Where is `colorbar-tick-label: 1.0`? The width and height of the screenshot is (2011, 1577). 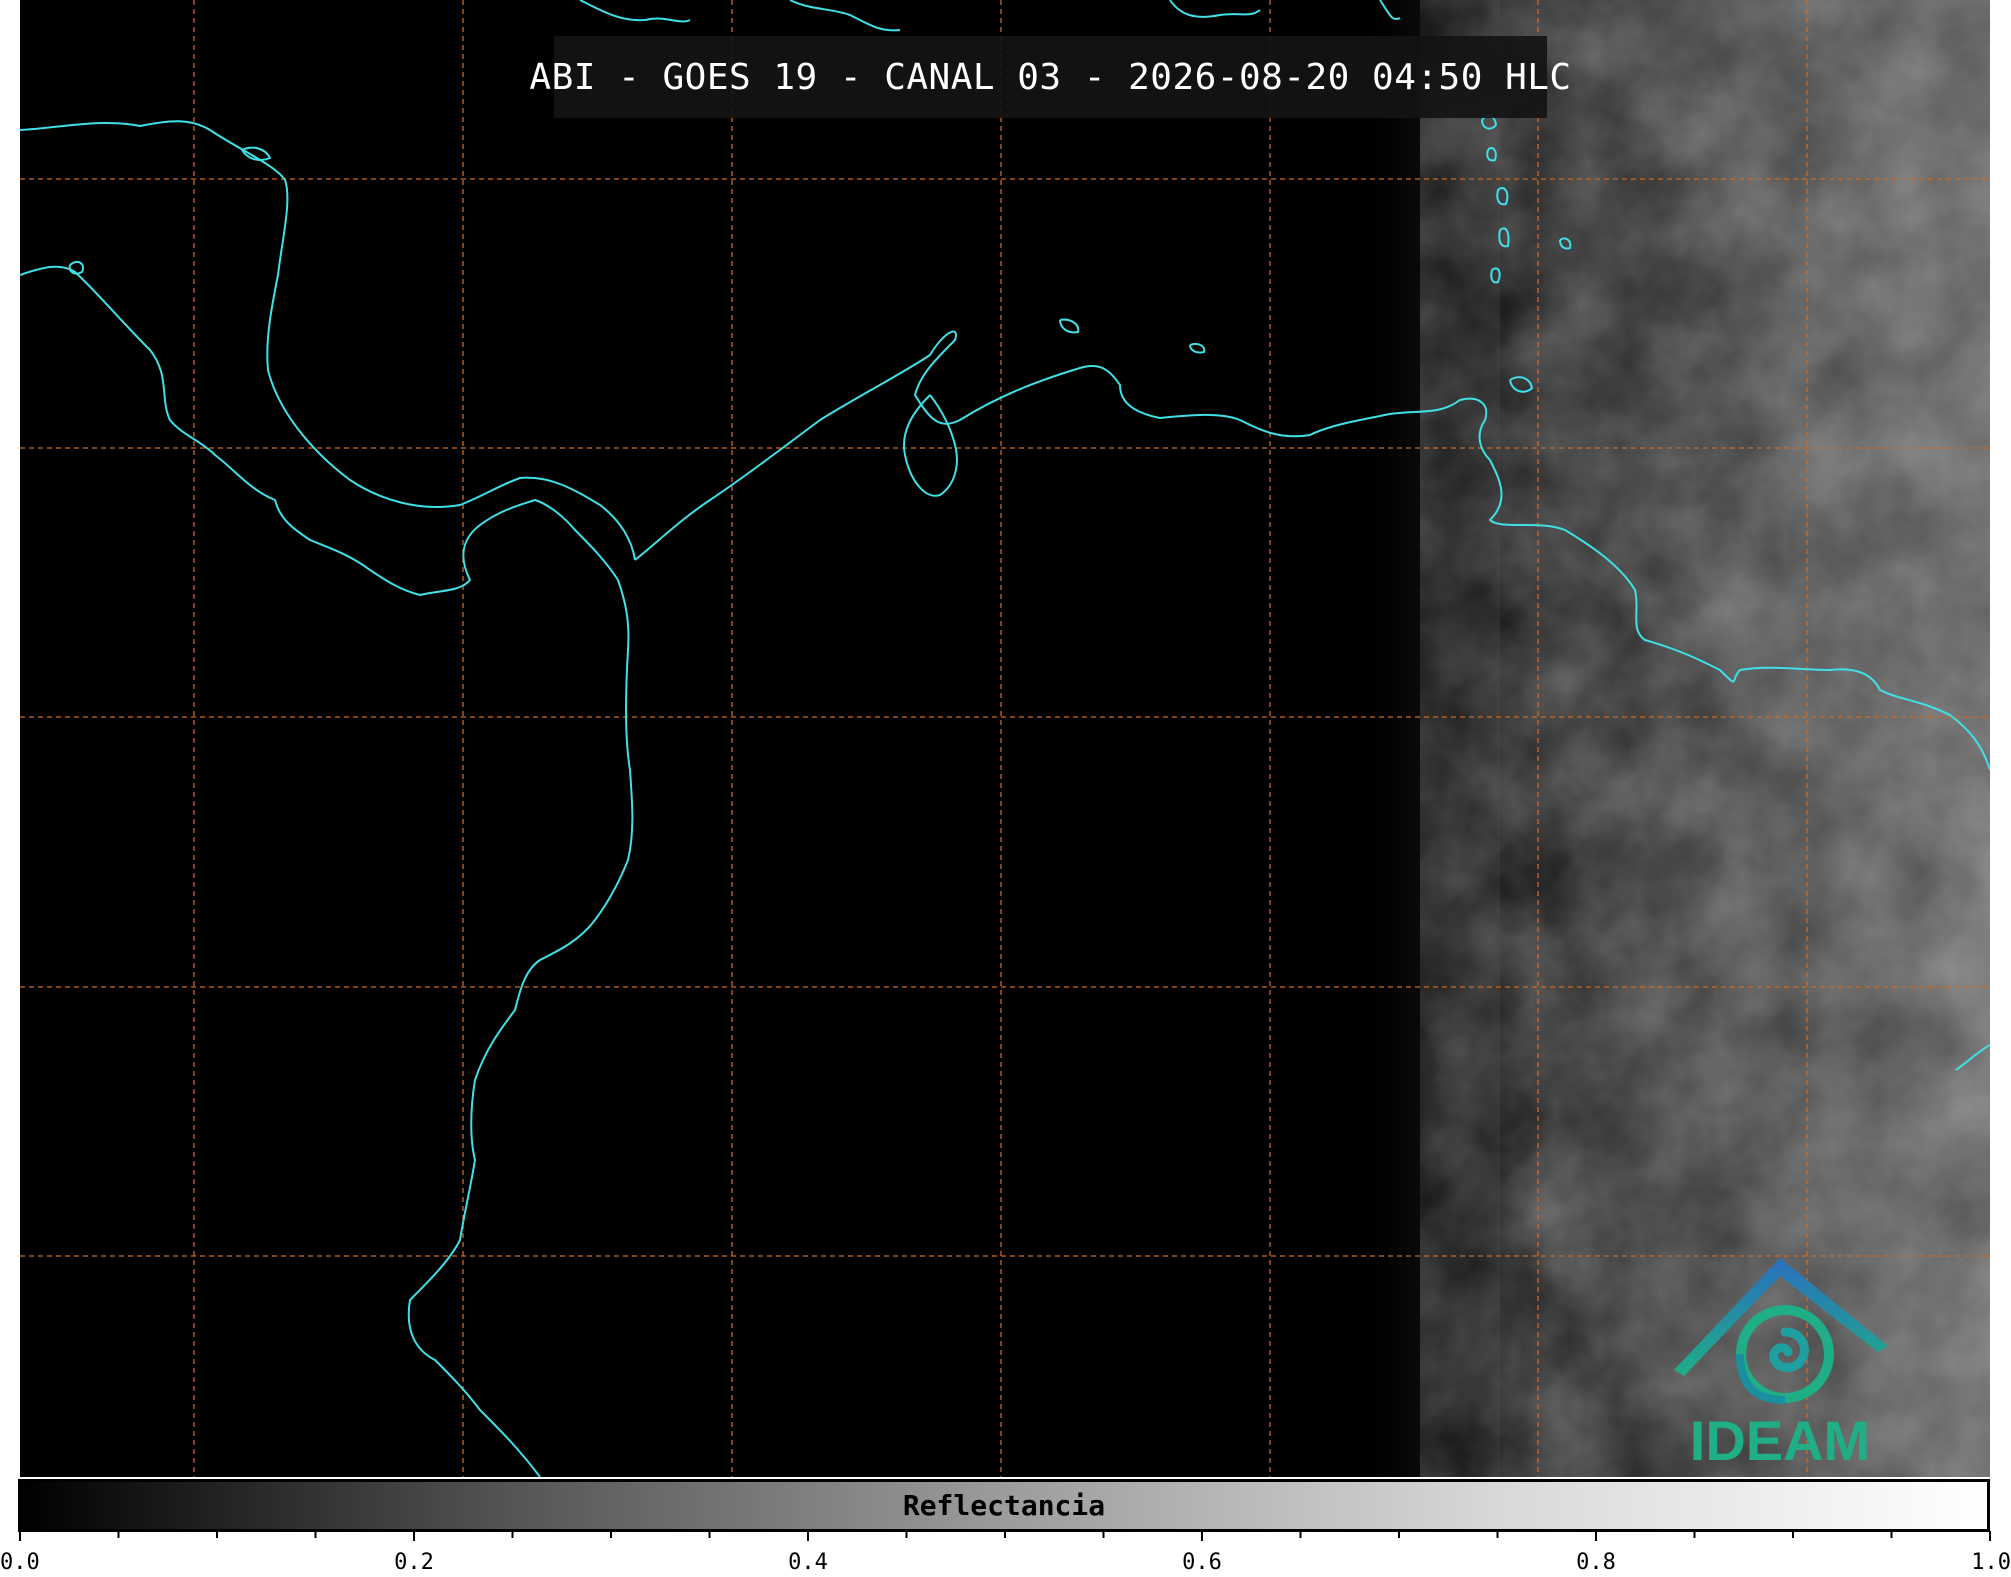
colorbar-tick-label: 1.0 is located at coordinates (1991, 1562).